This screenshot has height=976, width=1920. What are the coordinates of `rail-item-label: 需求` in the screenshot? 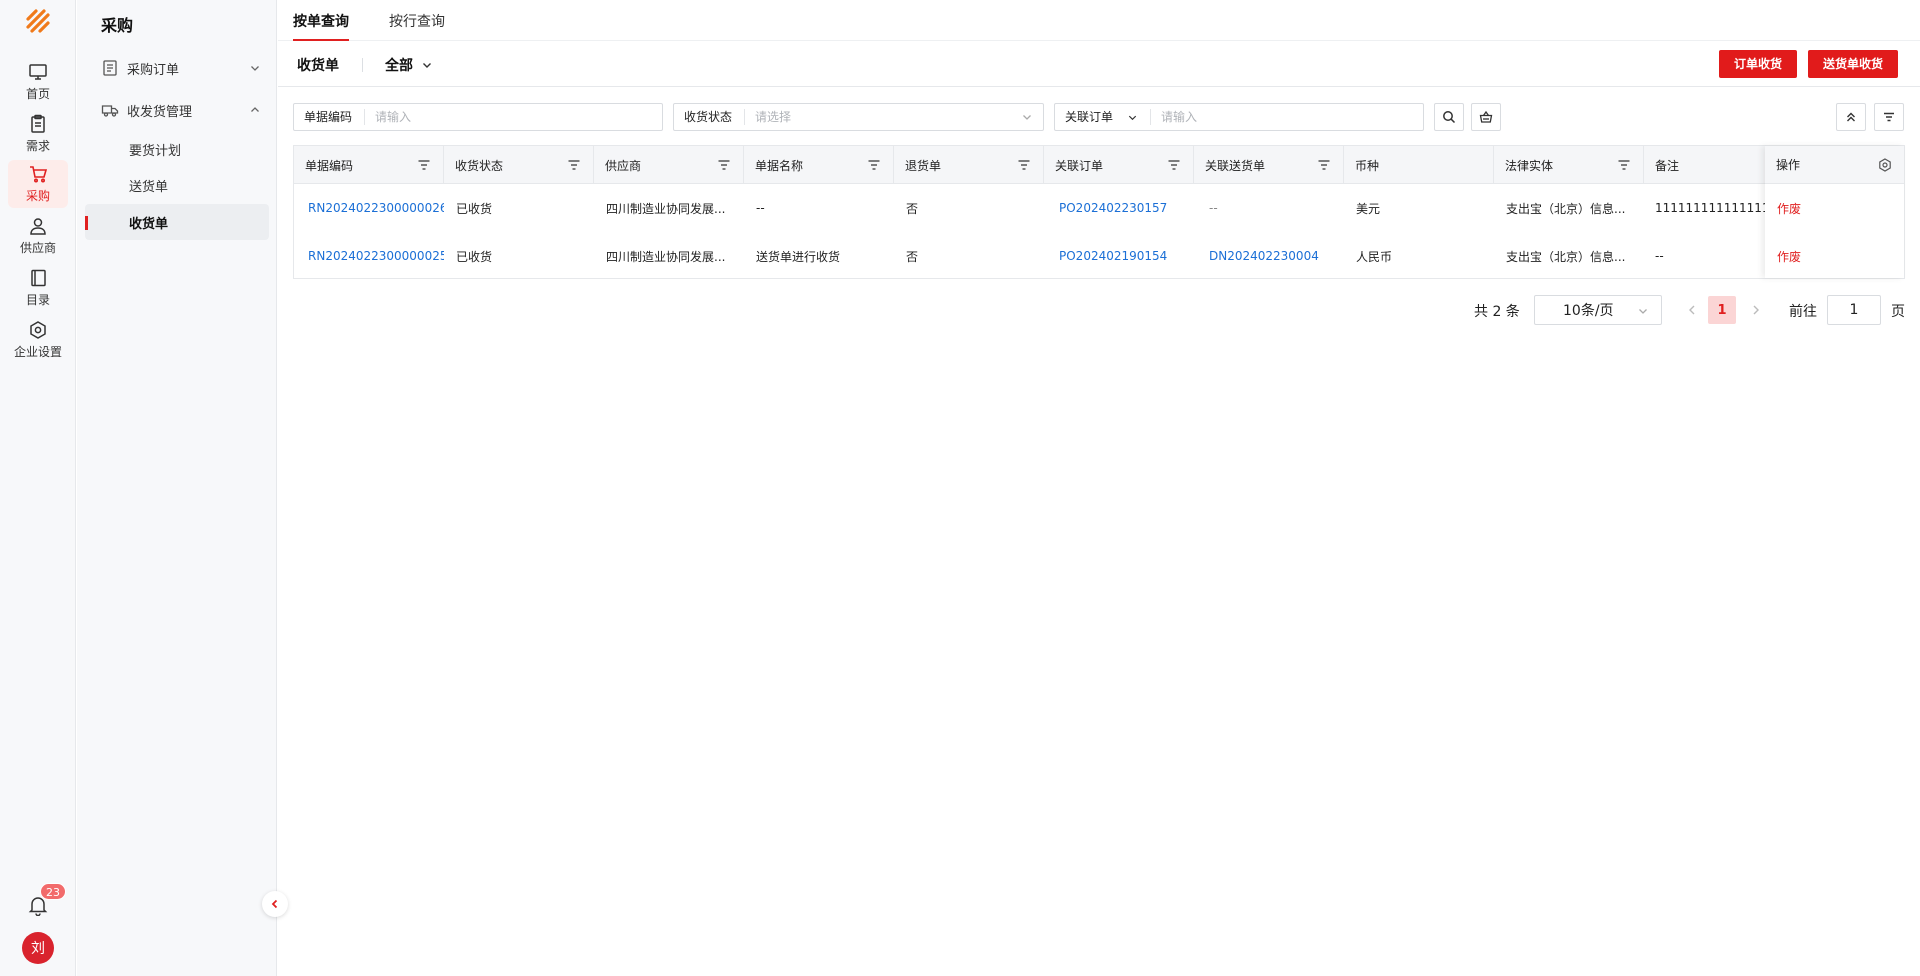 It's located at (37, 146).